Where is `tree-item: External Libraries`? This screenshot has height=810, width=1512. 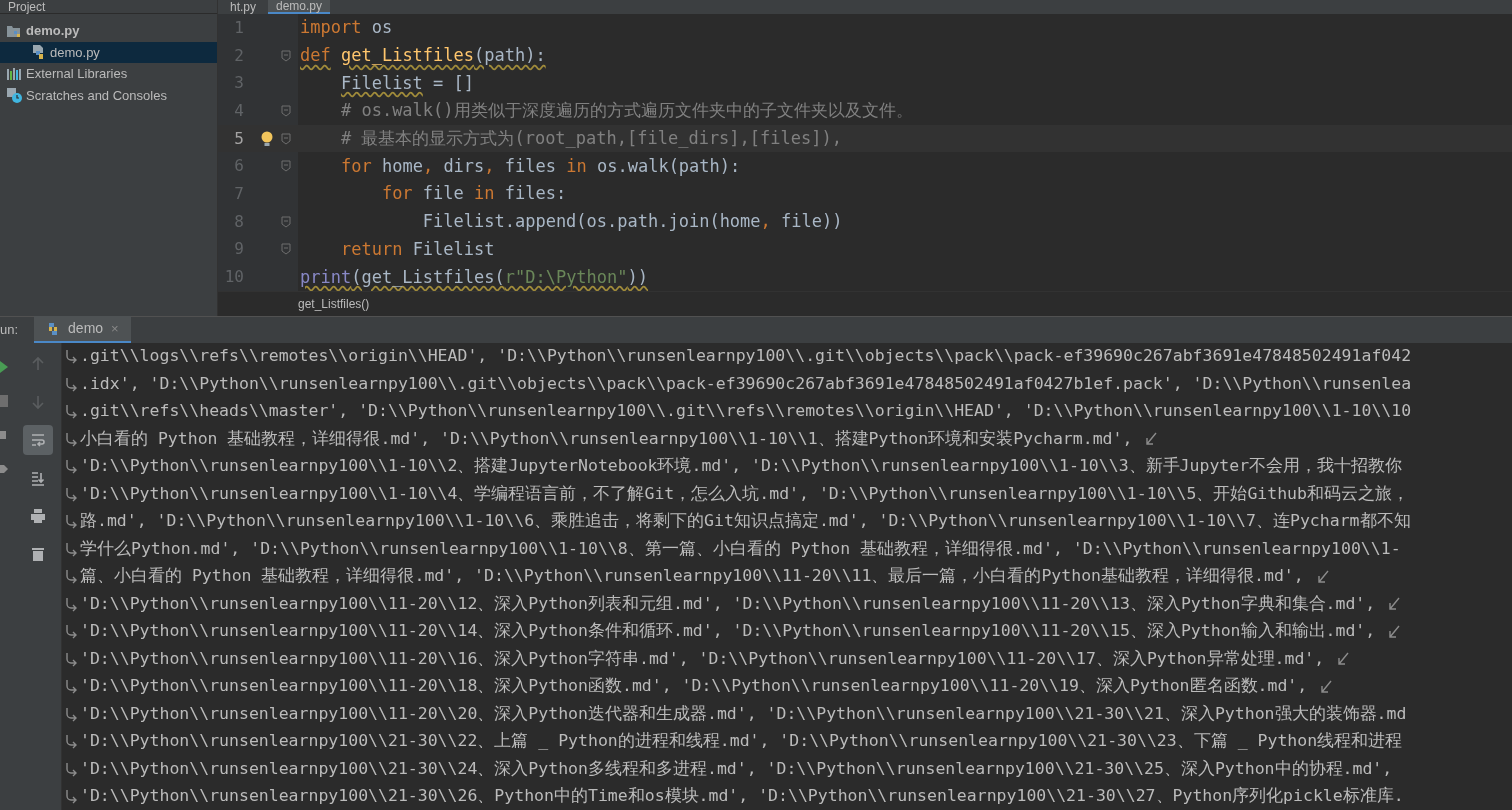 tree-item: External Libraries is located at coordinates (108, 74).